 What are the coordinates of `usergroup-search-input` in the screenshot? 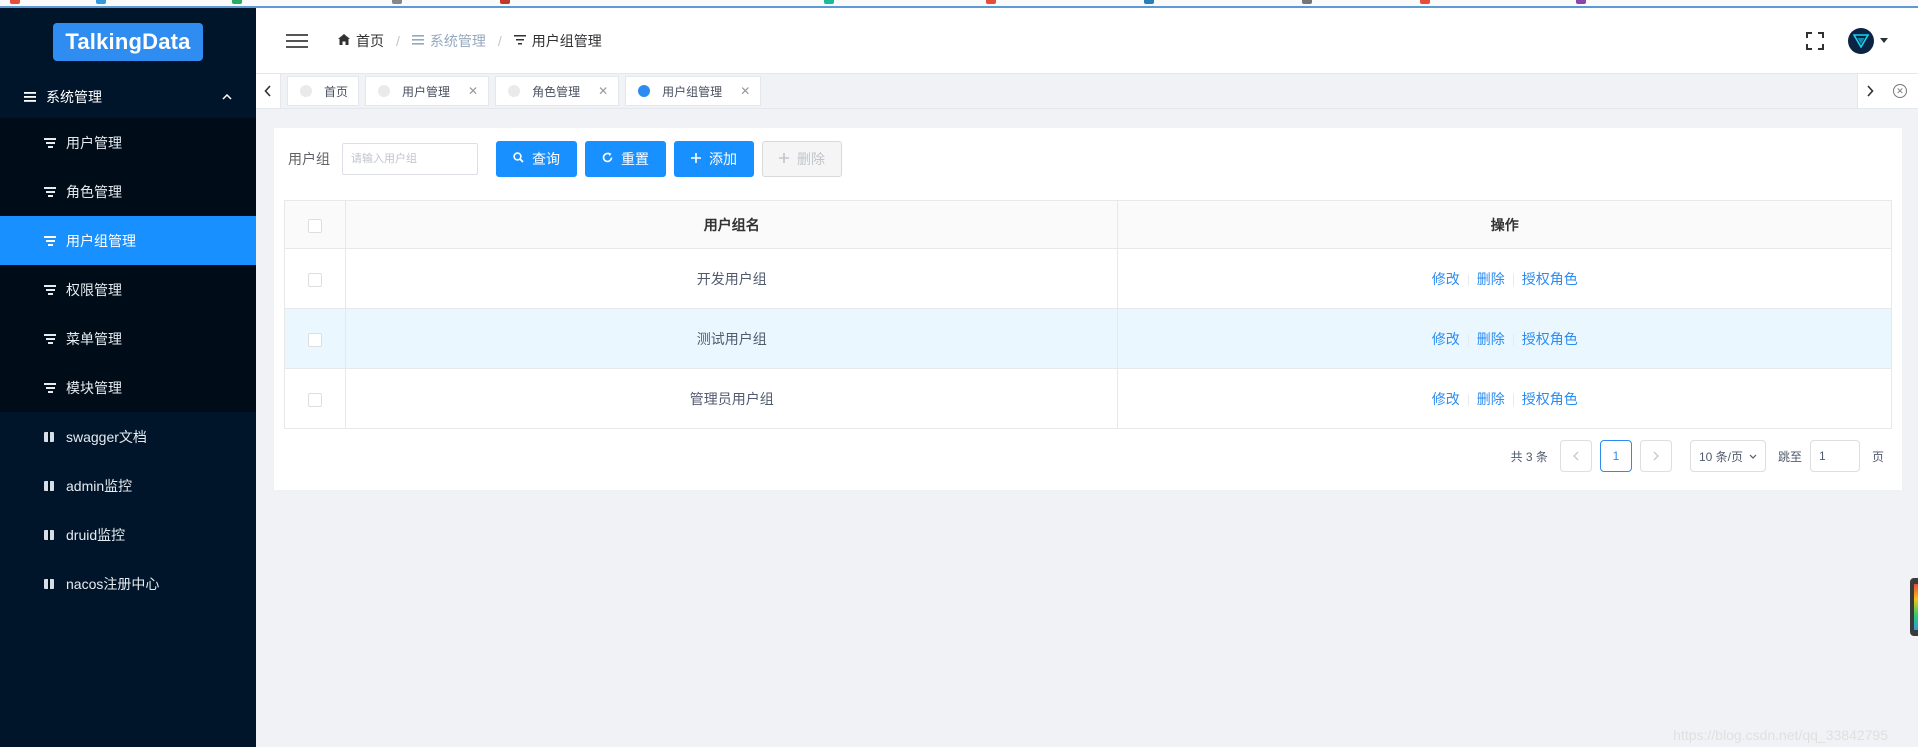 It's located at (410, 159).